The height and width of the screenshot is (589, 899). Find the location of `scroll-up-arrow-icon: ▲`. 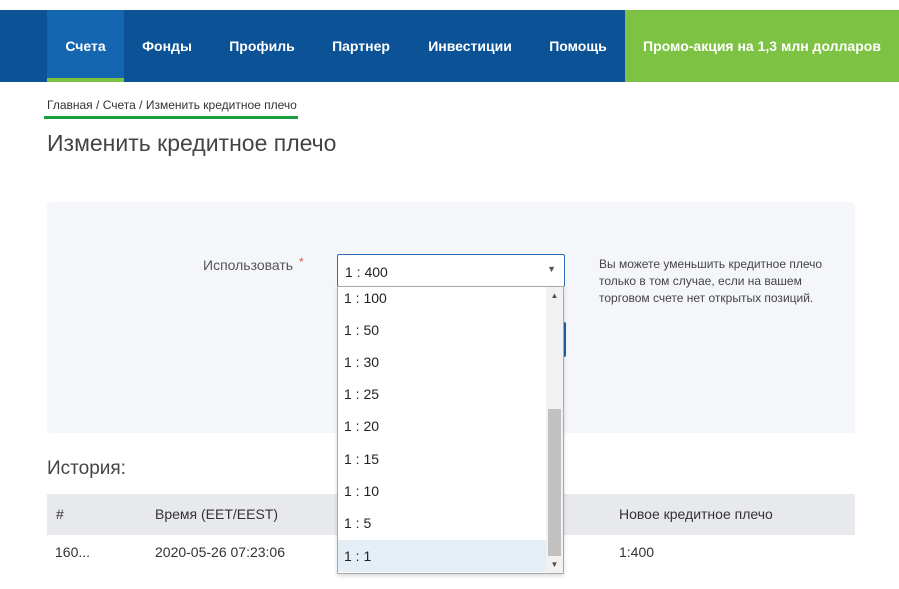

scroll-up-arrow-icon: ▲ is located at coordinates (554, 295).